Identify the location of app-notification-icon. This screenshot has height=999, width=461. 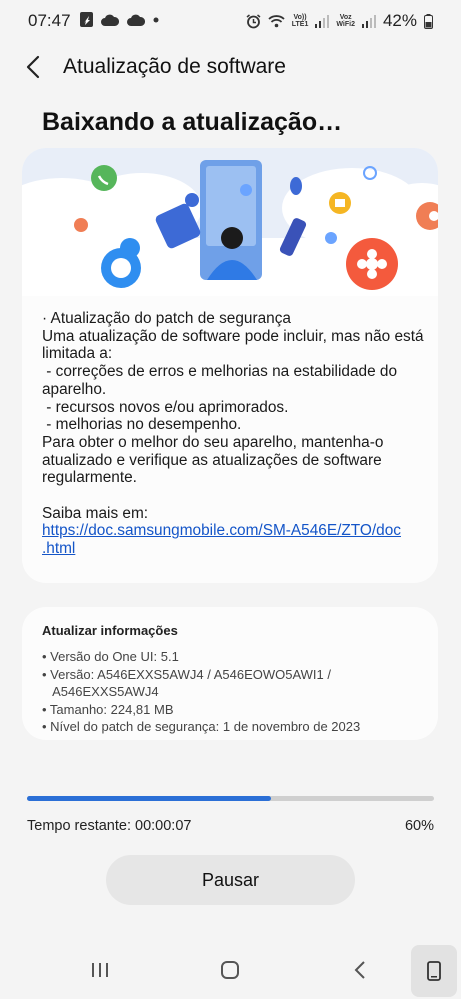
(86, 19).